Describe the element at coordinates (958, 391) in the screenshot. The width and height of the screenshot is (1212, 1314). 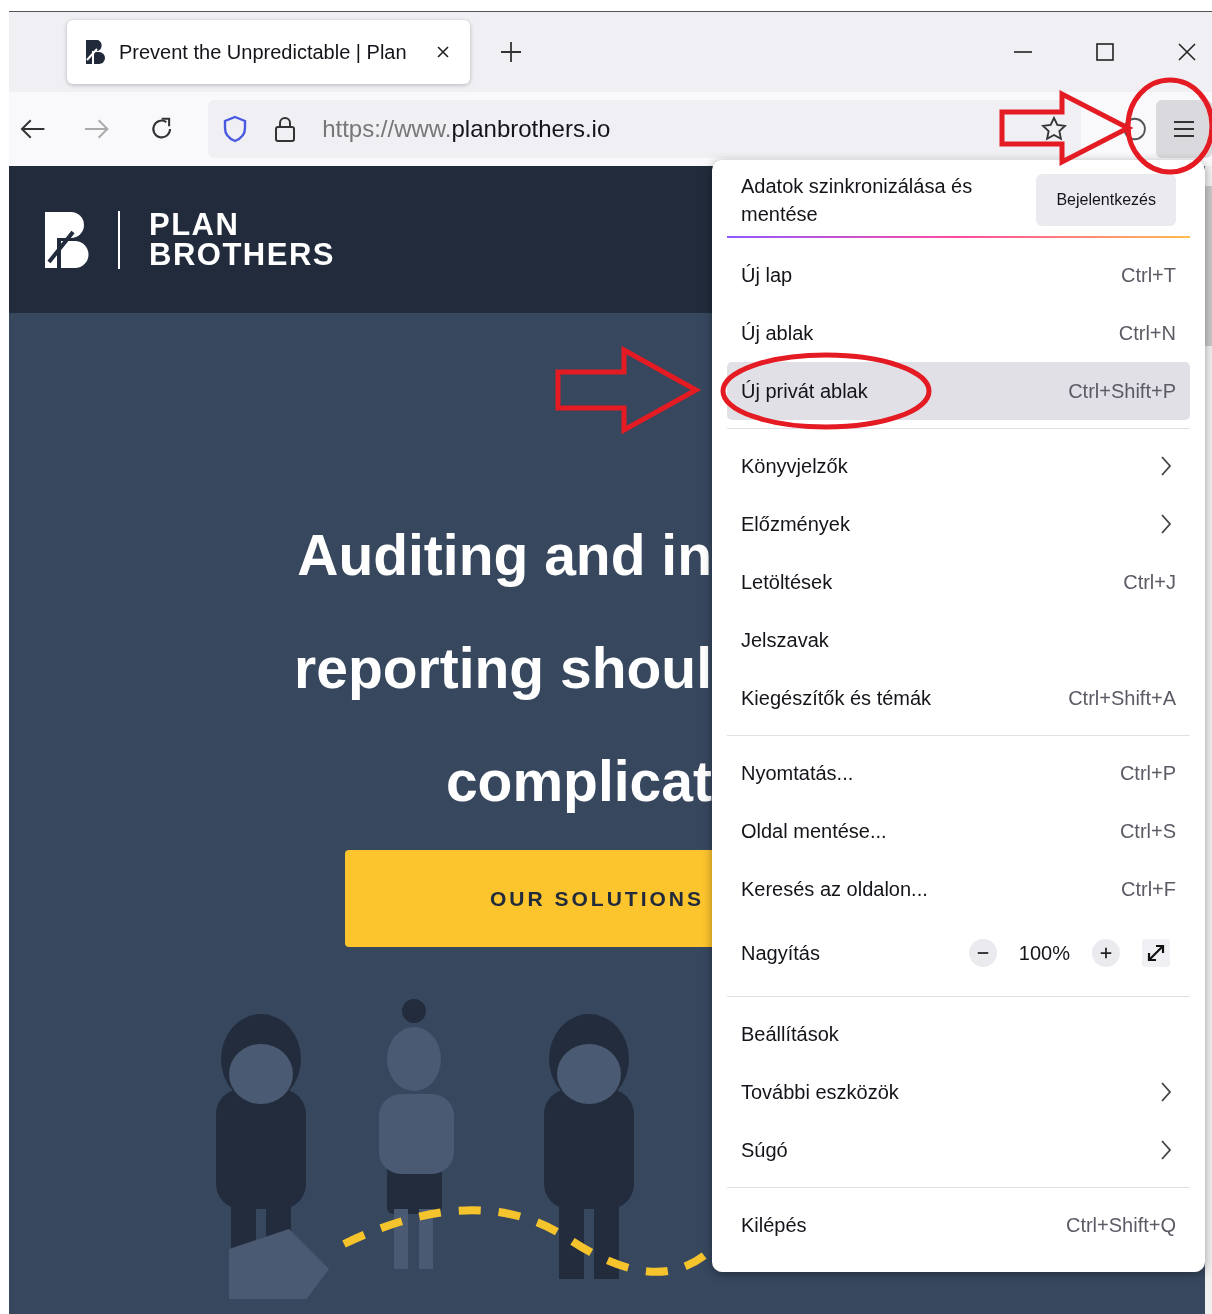
I see `menu-item: Új privát ablak Ctrl+Shift+P` at that location.